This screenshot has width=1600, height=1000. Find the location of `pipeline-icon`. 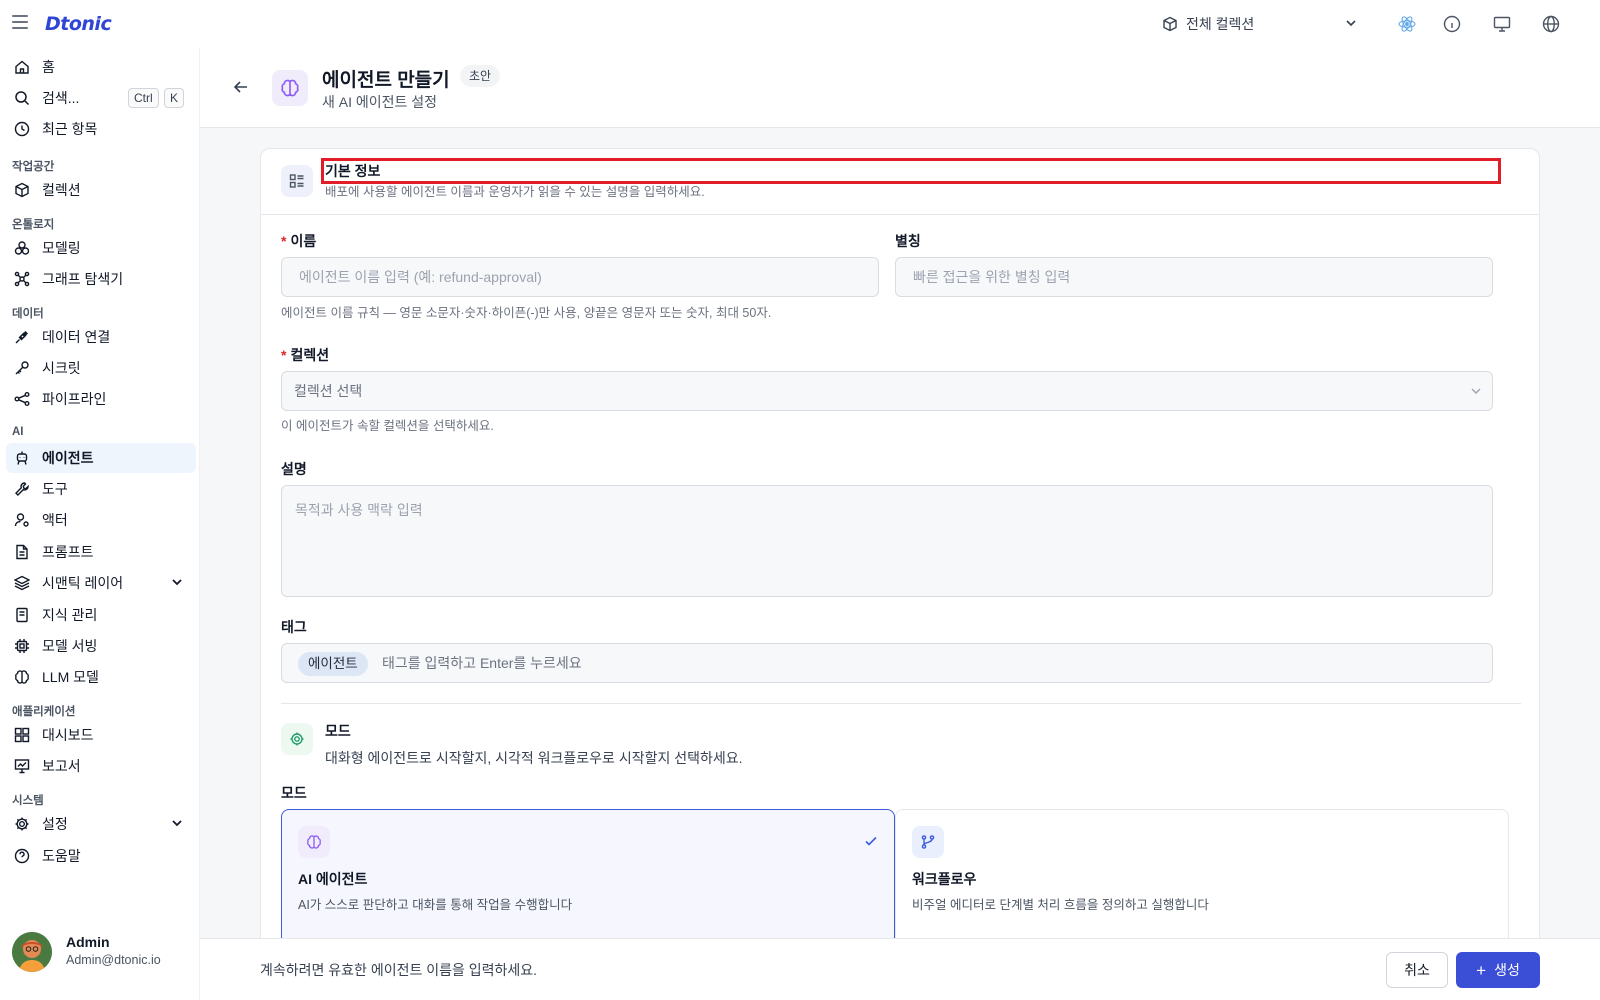

pipeline-icon is located at coordinates (22, 399).